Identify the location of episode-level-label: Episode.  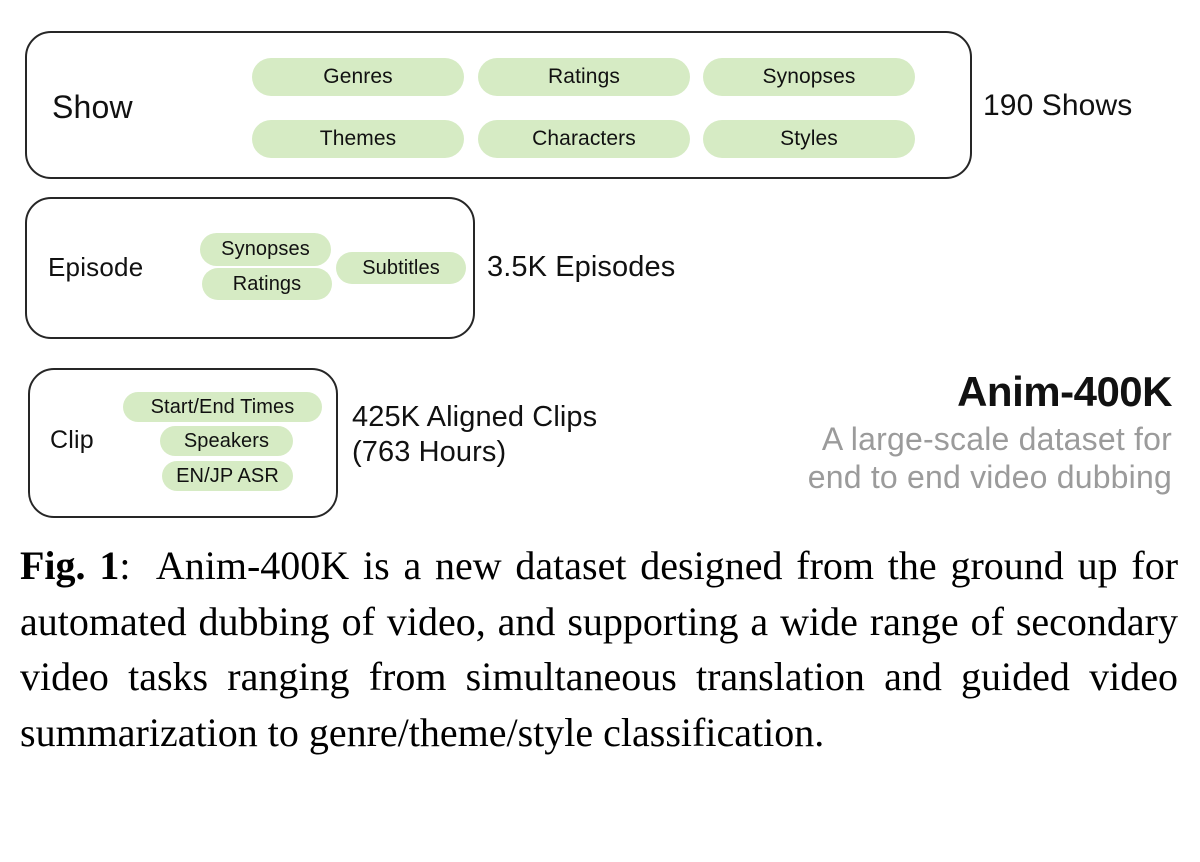
(96, 267).